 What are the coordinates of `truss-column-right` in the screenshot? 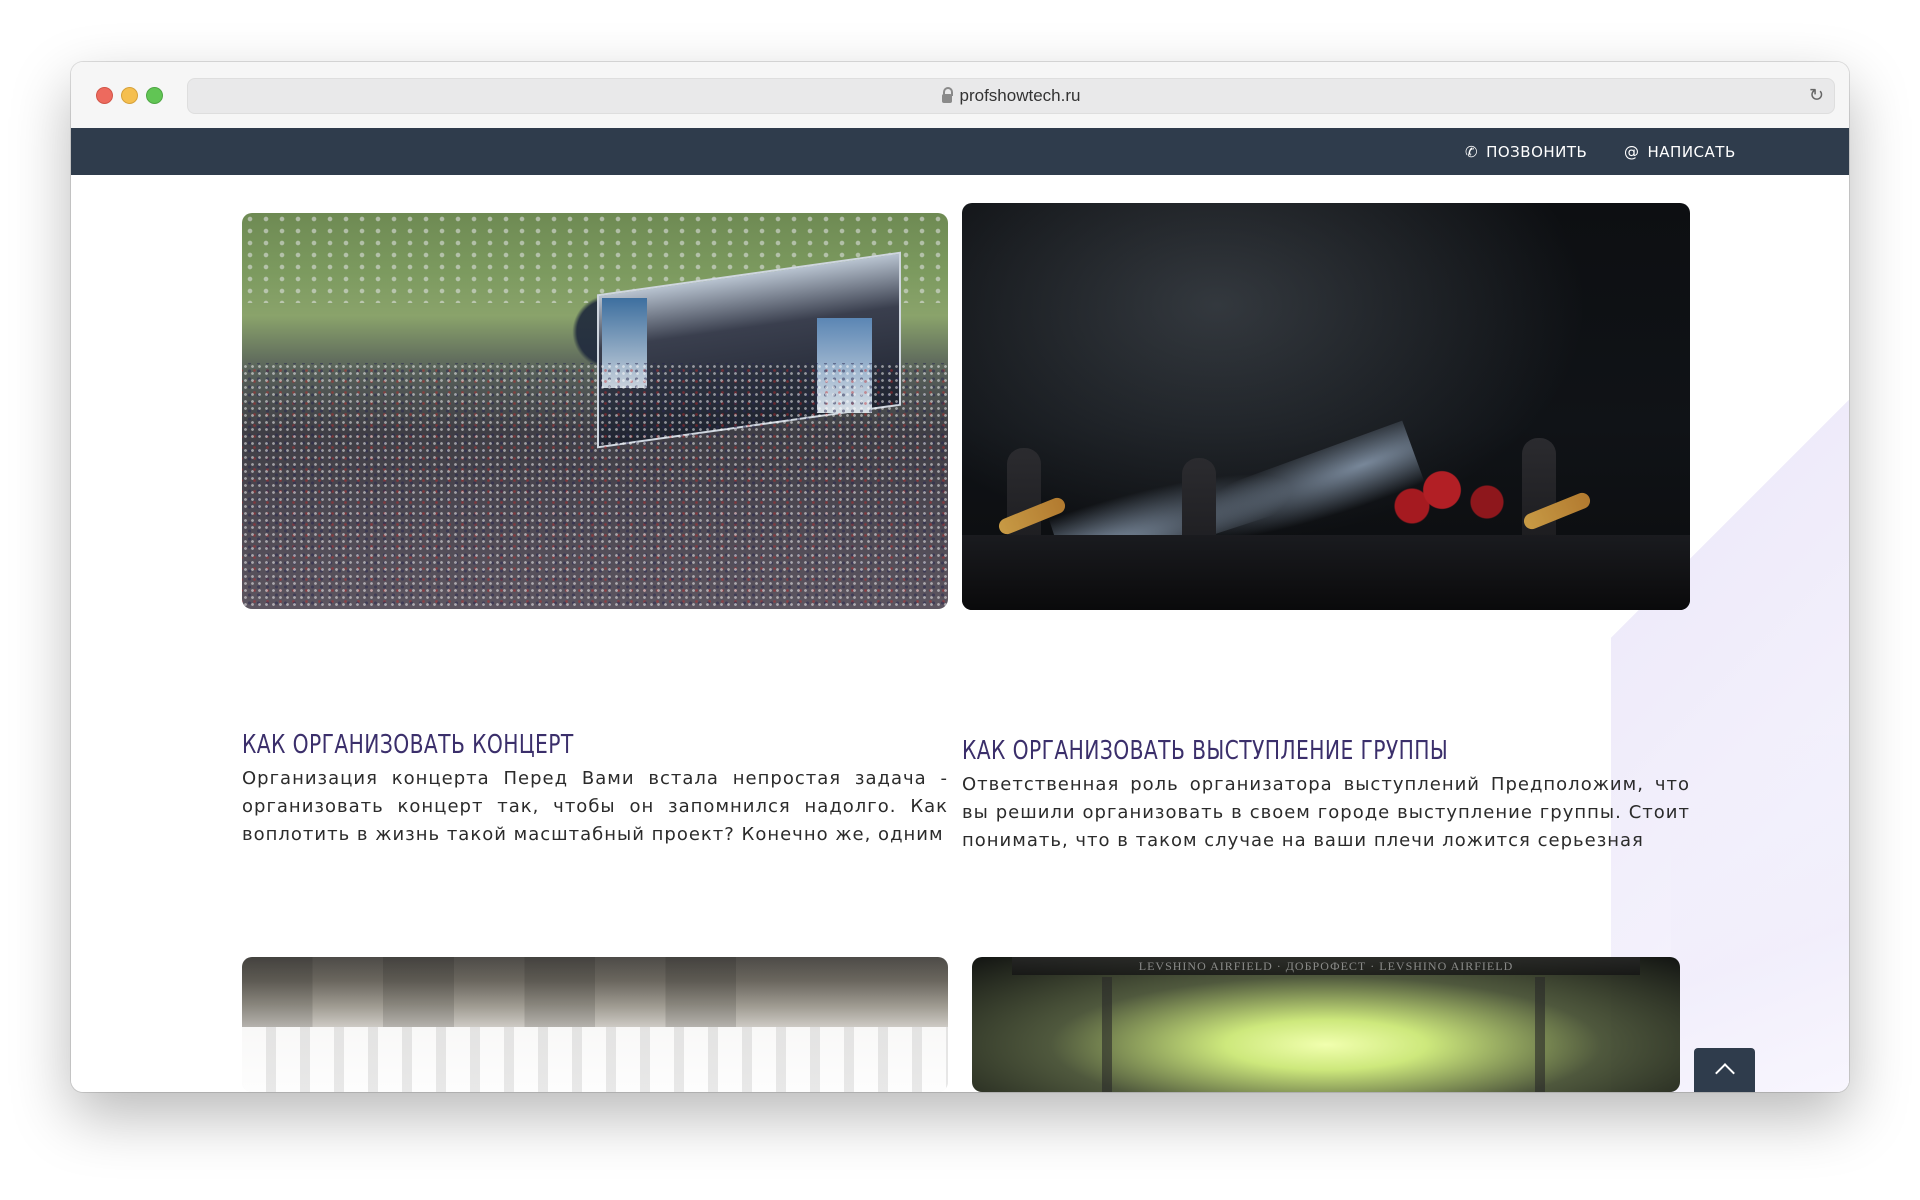 It's located at (1540, 1034).